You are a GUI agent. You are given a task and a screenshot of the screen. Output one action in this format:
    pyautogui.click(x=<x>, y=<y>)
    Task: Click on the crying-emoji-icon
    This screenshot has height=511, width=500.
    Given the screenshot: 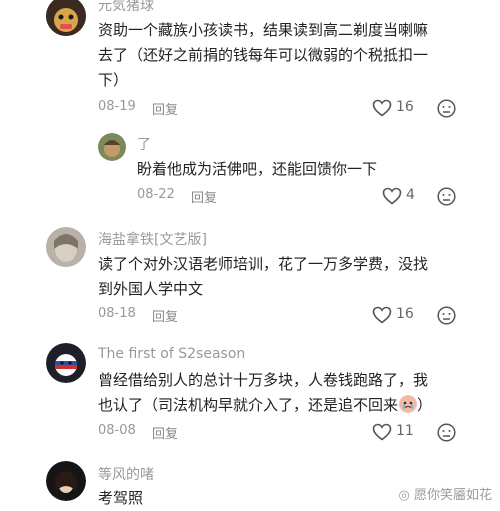 What is the action you would take?
    pyautogui.click(x=408, y=404)
    